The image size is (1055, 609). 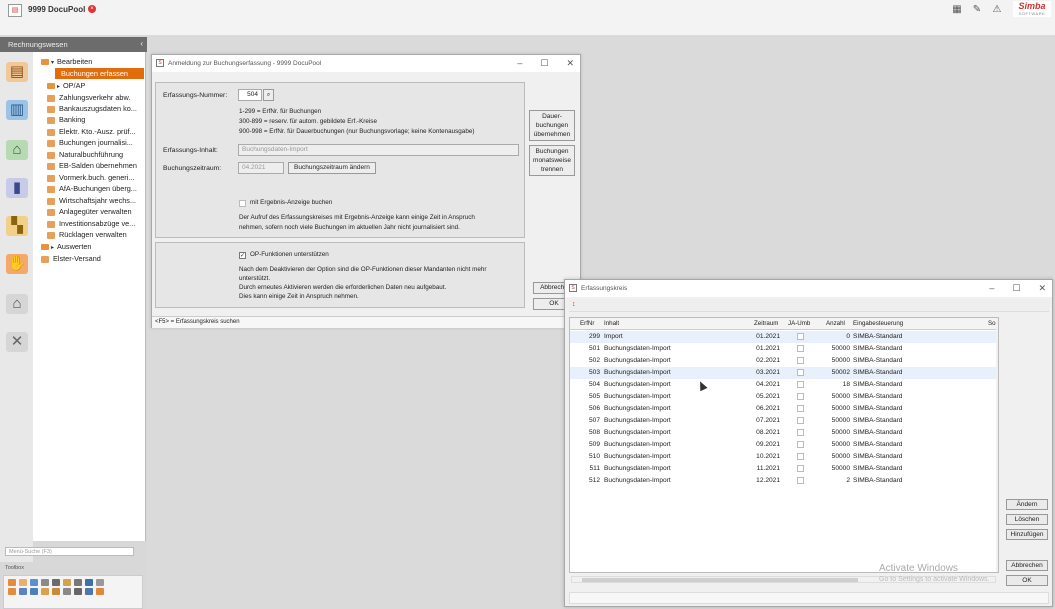 What do you see at coordinates (378, 150) in the screenshot?
I see `erfassungs-inhalt-input: Buchungsdaten-Import` at bounding box center [378, 150].